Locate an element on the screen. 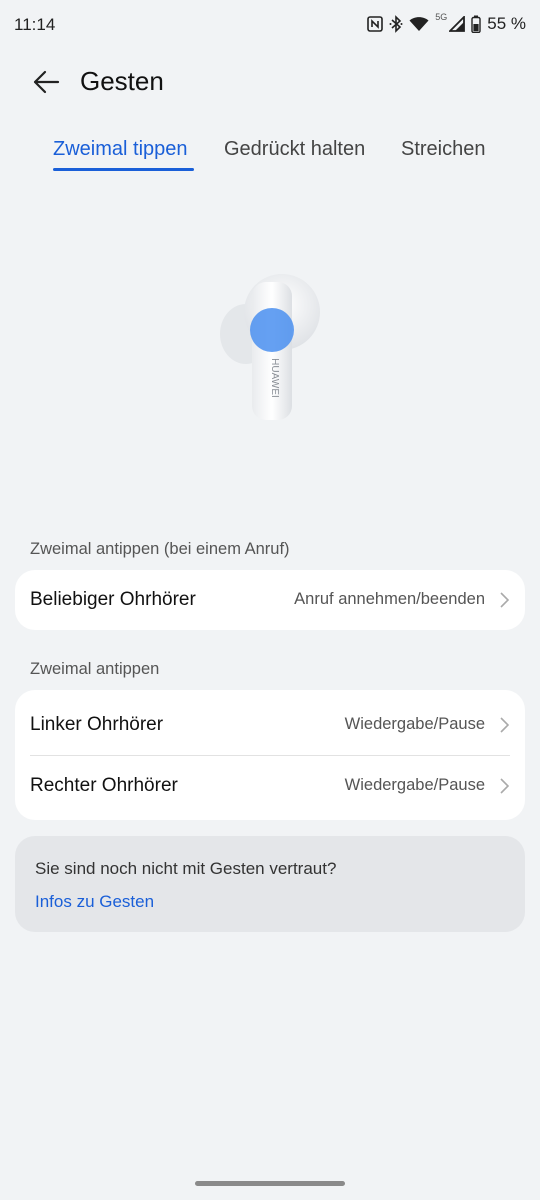 Image resolution: width=540 pixels, height=1200 pixels. battery-level: 55 % is located at coordinates (506, 23).